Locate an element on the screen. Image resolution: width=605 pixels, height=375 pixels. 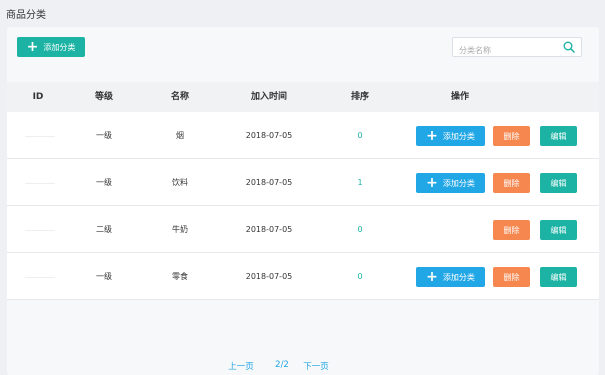
header-id: ID is located at coordinates (38, 97).